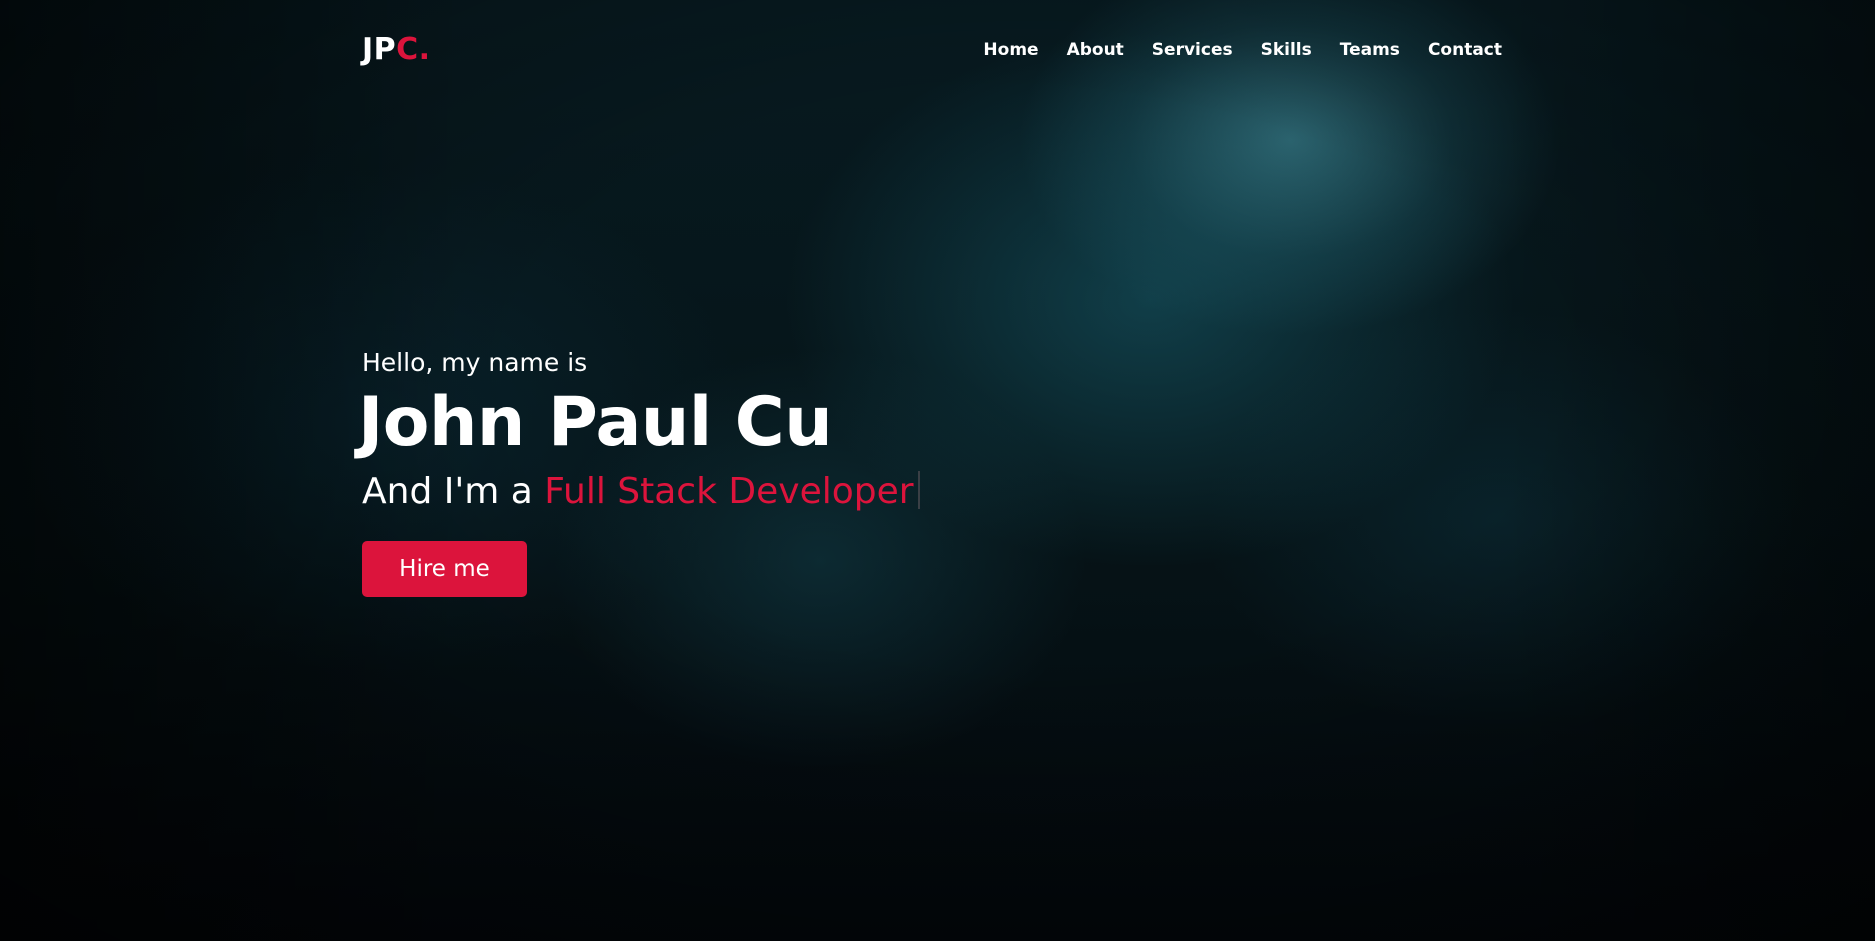  I want to click on typing-cursor, so click(918, 490).